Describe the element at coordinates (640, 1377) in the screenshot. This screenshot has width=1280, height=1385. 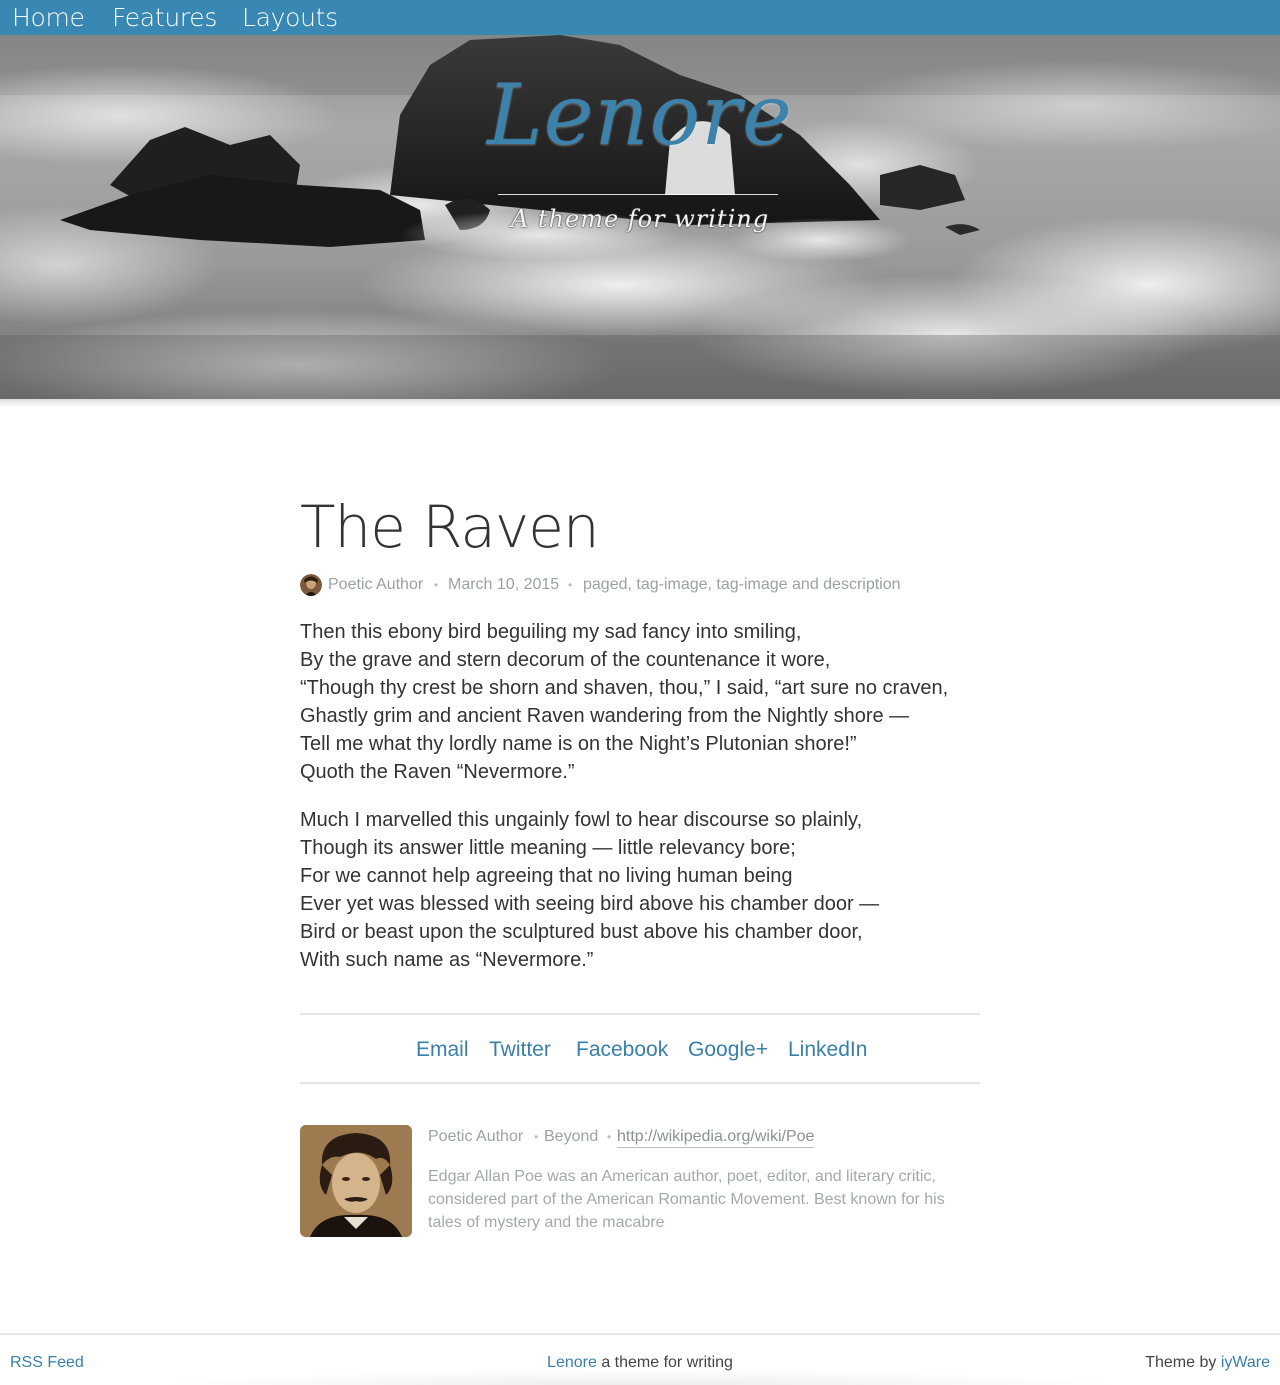
I see `footer-shadow` at that location.